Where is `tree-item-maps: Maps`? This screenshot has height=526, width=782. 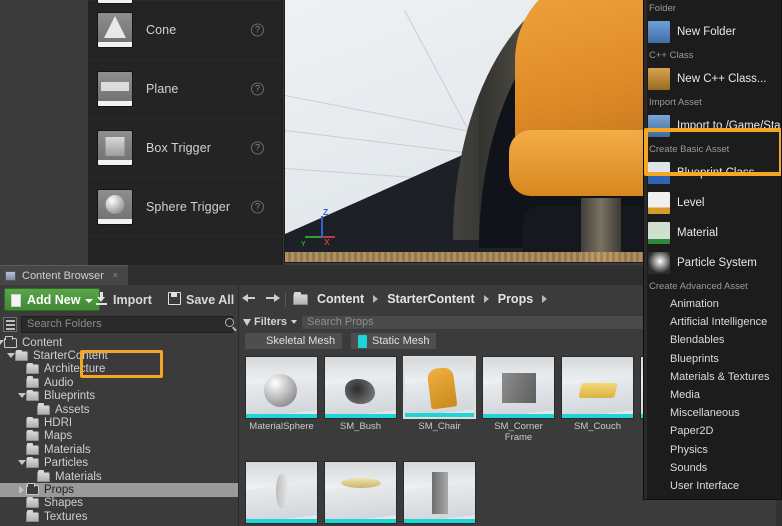 tree-item-maps: Maps is located at coordinates (119, 436).